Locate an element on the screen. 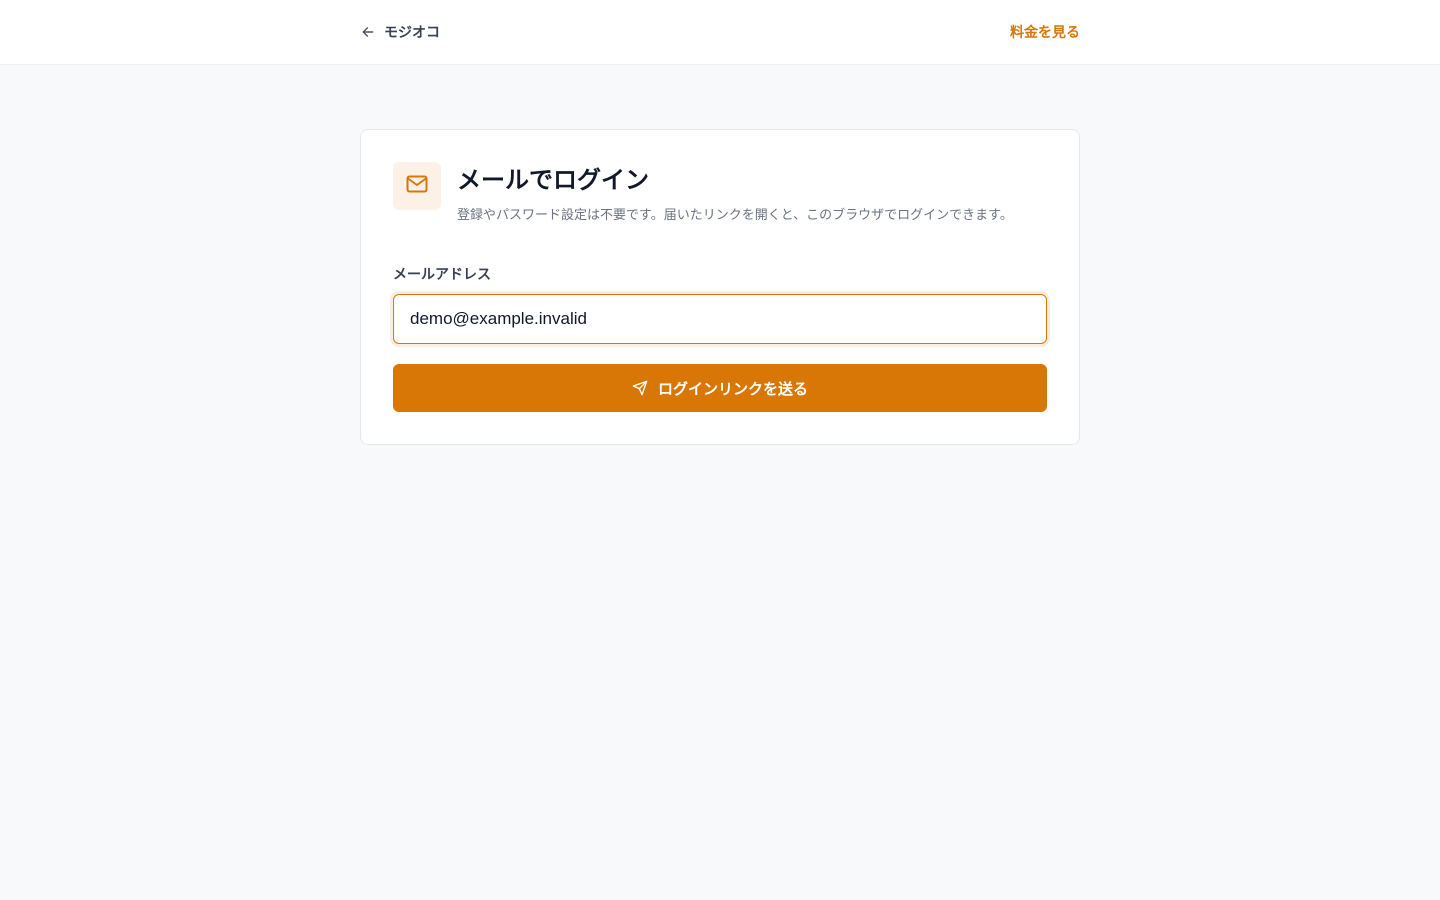 The image size is (1440, 900). top-header: モジオコ 料金を見る is located at coordinates (720, 32).